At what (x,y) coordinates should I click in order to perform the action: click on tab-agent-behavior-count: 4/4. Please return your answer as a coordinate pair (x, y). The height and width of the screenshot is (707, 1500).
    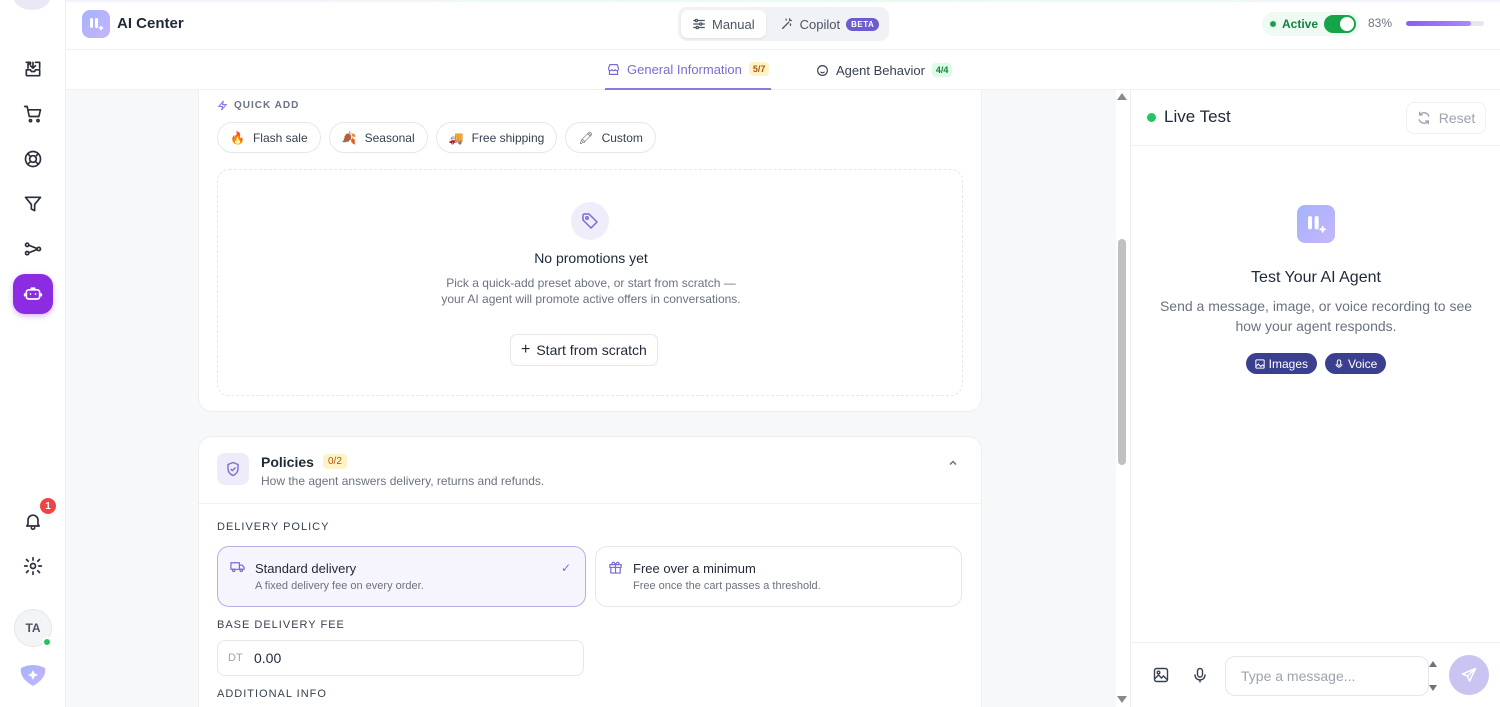
    Looking at the image, I should click on (942, 70).